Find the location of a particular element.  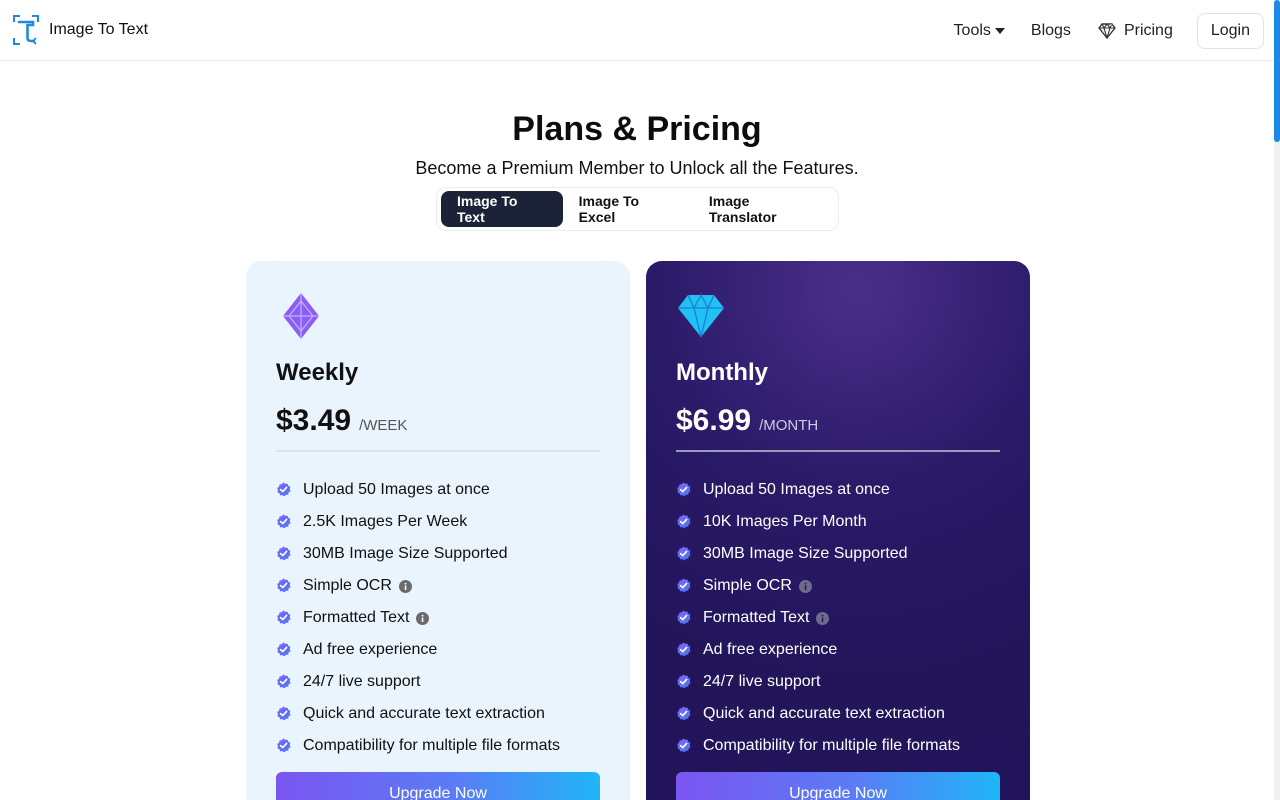

tab-image-translator: Image Translator is located at coordinates (763, 209).